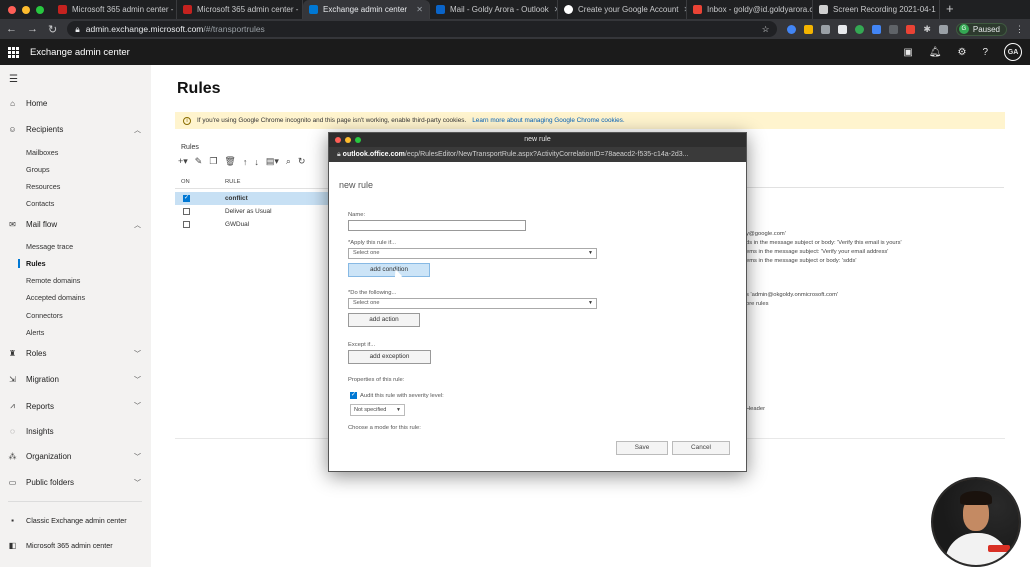  What do you see at coordinates (60, 545) in the screenshot?
I see `nav-m365-admin: ◧ Microsoft 365 admin center` at bounding box center [60, 545].